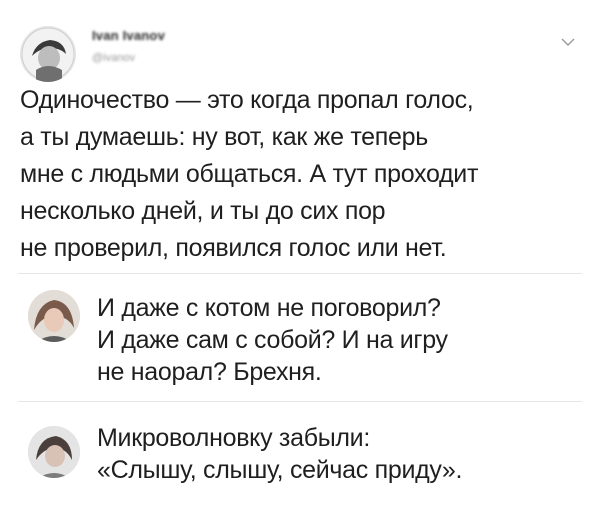 This screenshot has height=509, width=600. Describe the element at coordinates (203, 211) in the screenshot. I see `tweet-text-line: несколько дней, и ты до сих пор` at that location.